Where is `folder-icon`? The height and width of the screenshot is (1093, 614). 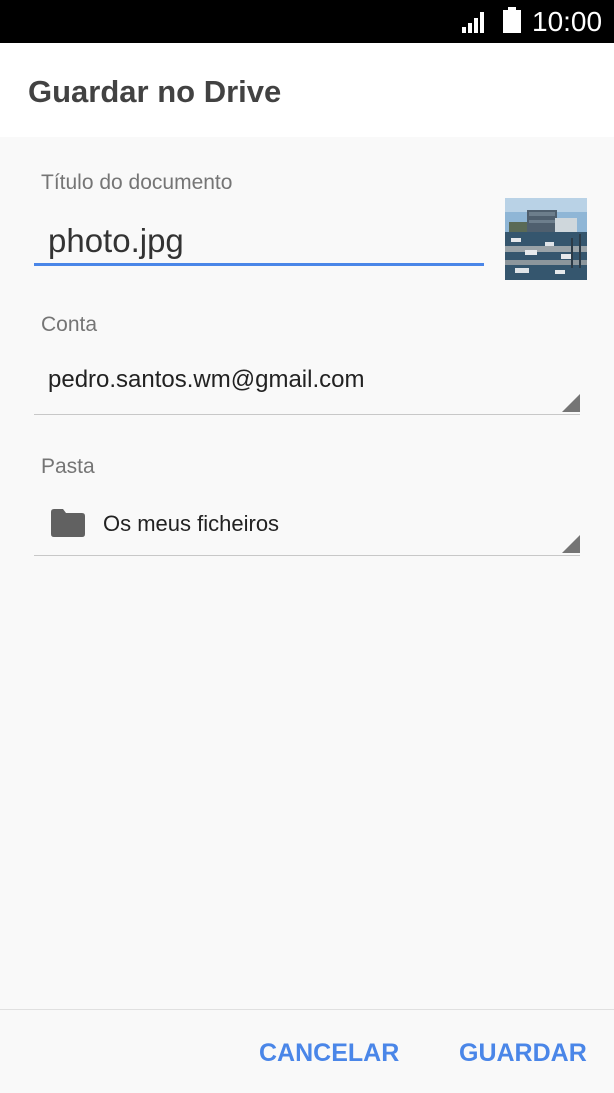 folder-icon is located at coordinates (68, 523).